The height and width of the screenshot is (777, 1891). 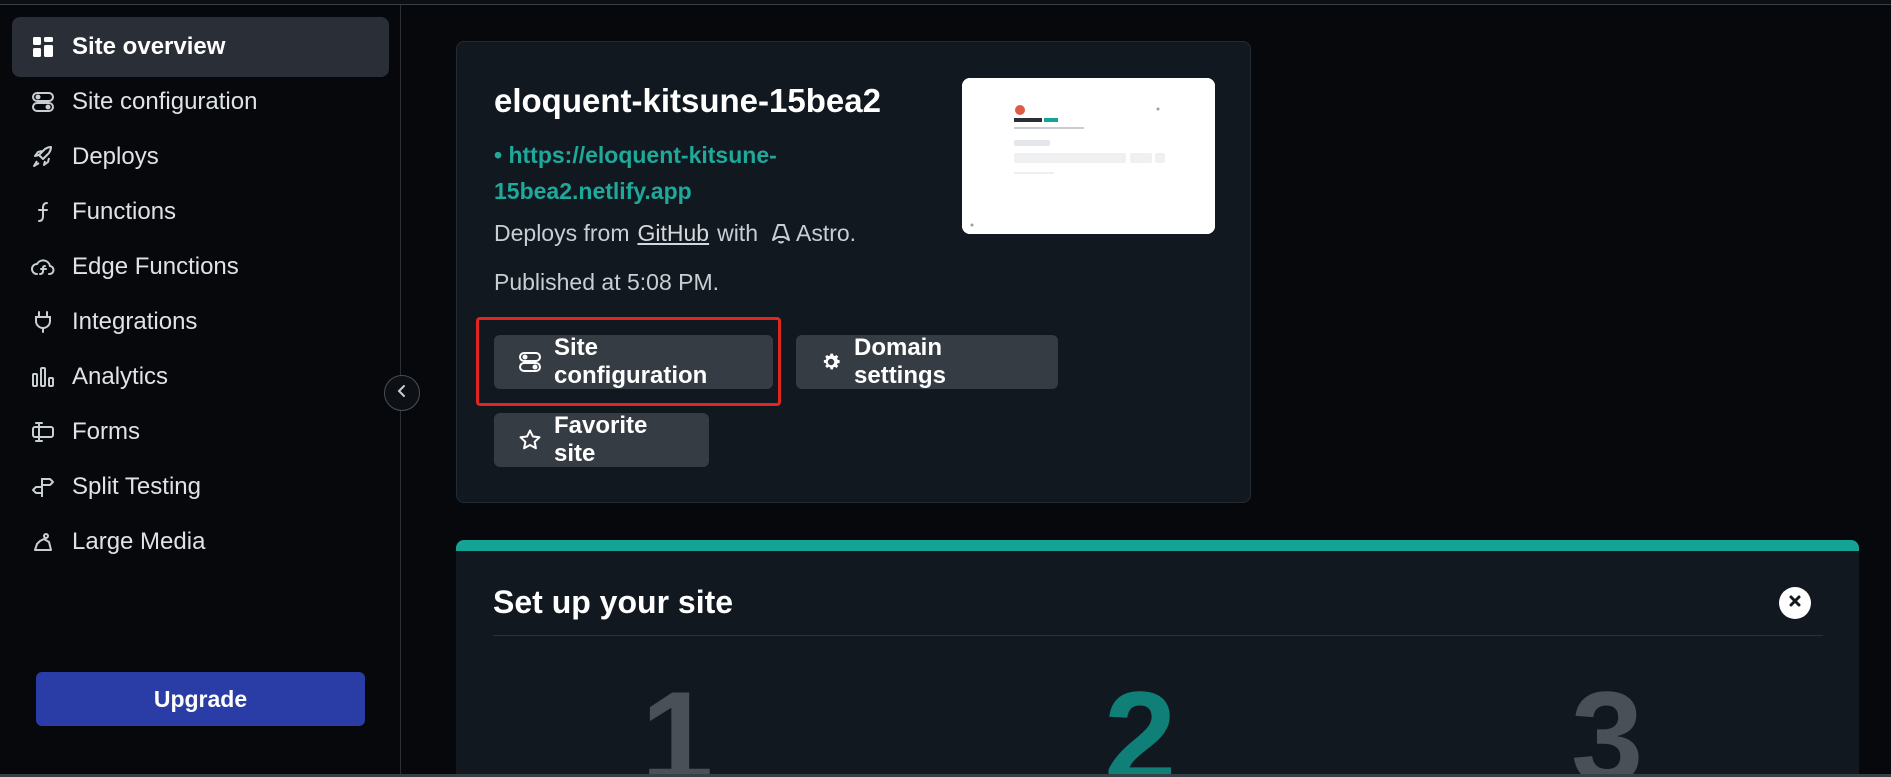 What do you see at coordinates (631, 361) in the screenshot?
I see `button-label: Site configuration` at bounding box center [631, 361].